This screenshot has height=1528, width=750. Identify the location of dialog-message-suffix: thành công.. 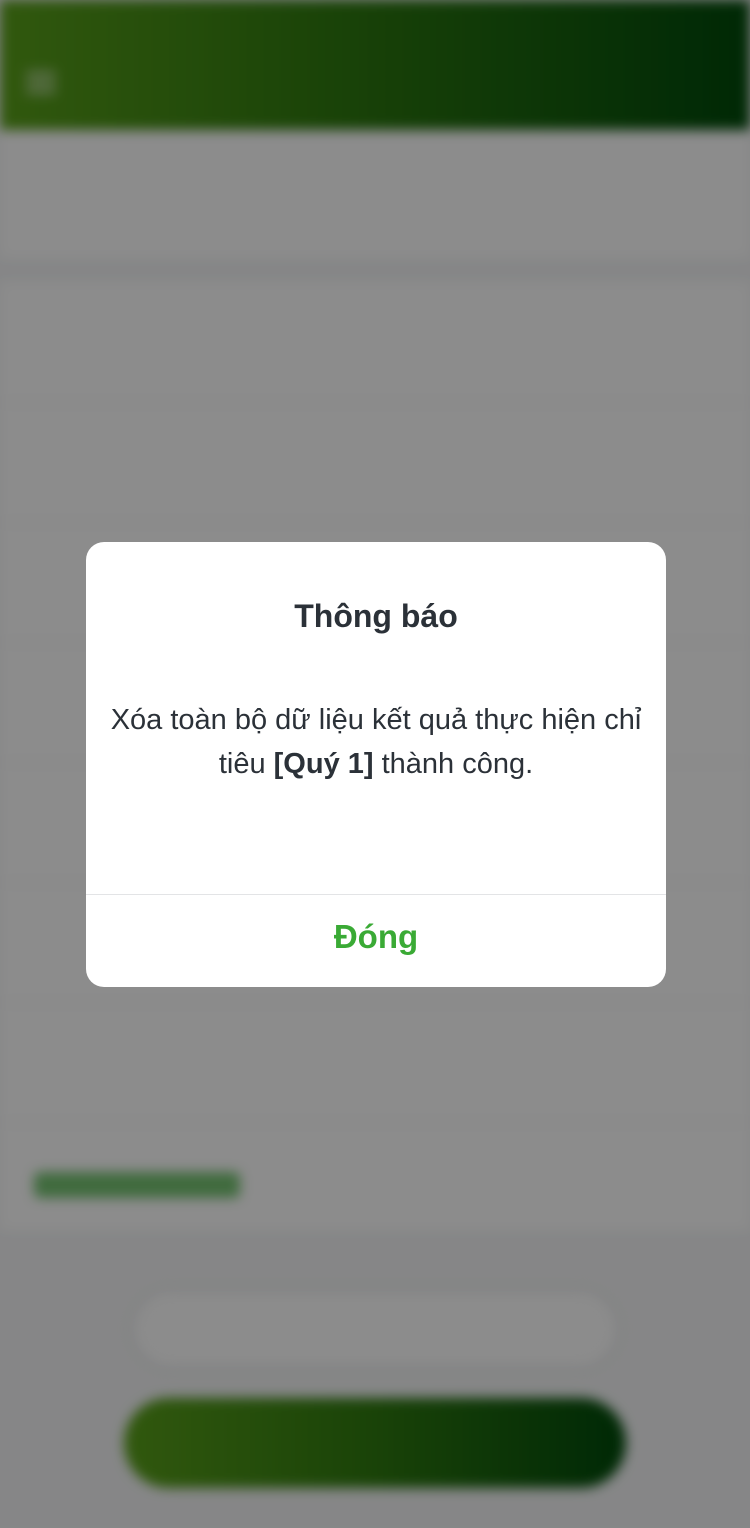
(453, 764).